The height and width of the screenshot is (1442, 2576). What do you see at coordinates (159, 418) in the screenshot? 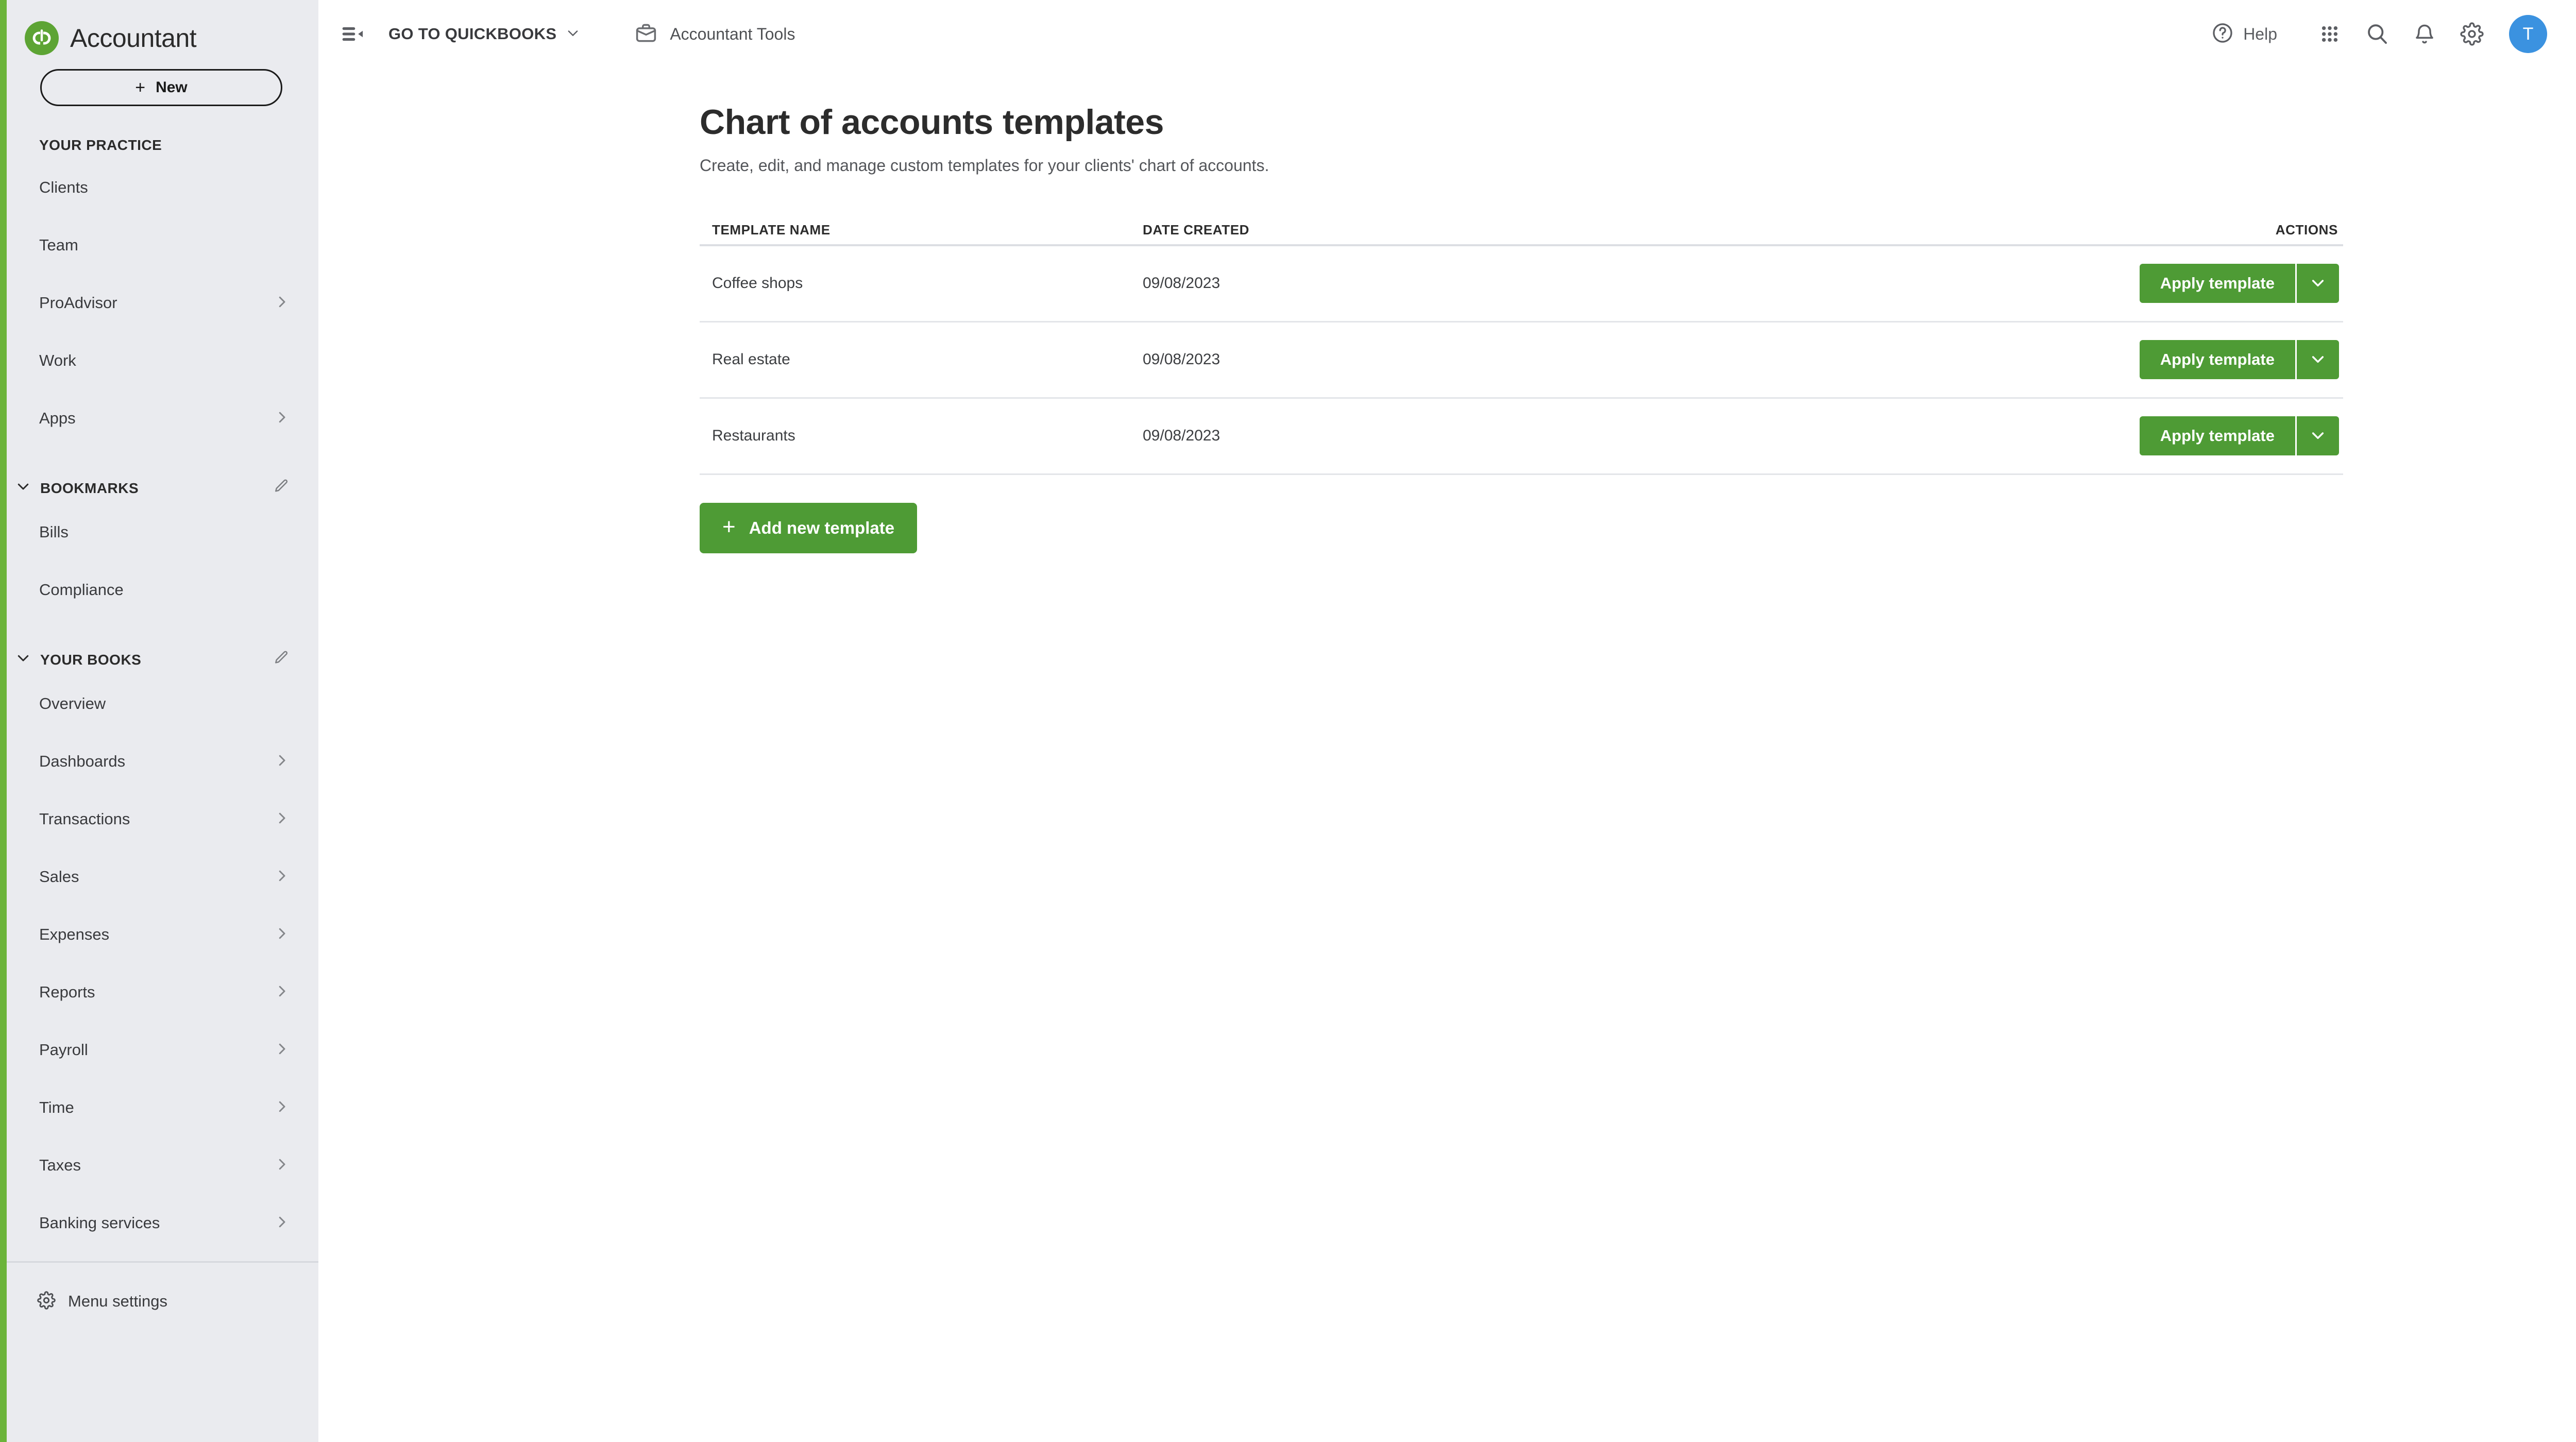
I see `sidebar-item-apps: Apps` at bounding box center [159, 418].